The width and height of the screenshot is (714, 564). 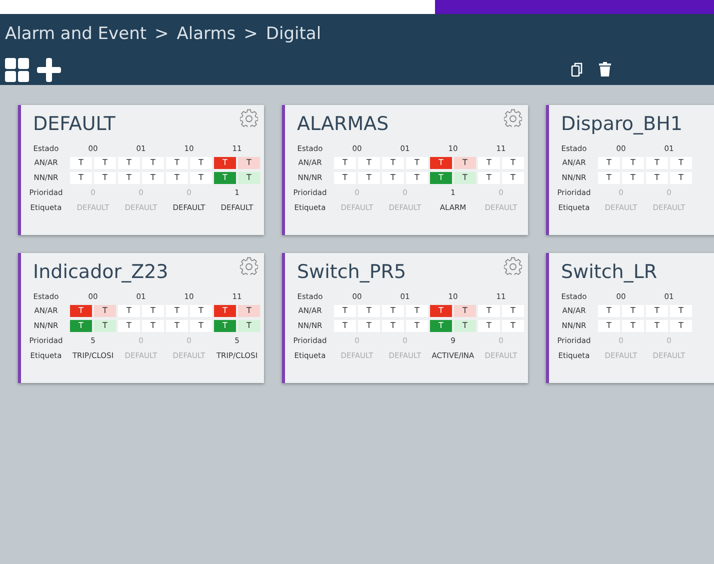 What do you see at coordinates (577, 69) in the screenshot?
I see `copy-icon` at bounding box center [577, 69].